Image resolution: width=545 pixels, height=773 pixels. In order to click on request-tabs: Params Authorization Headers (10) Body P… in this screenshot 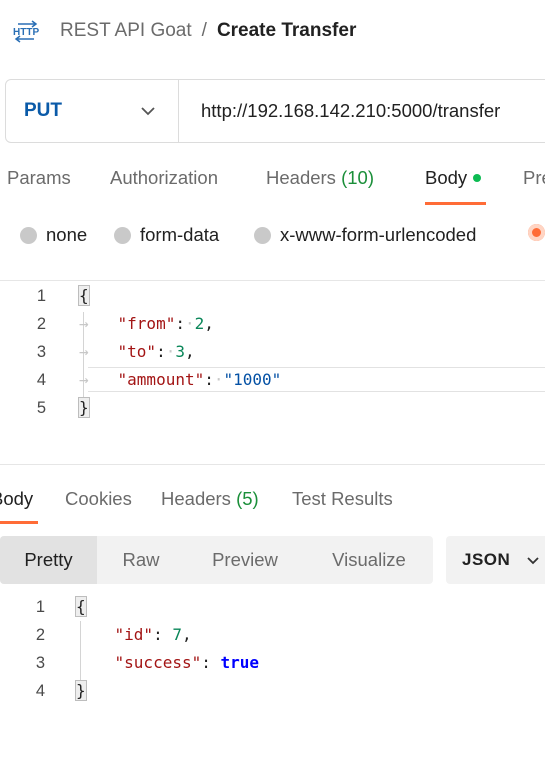, I will do `click(272, 186)`.